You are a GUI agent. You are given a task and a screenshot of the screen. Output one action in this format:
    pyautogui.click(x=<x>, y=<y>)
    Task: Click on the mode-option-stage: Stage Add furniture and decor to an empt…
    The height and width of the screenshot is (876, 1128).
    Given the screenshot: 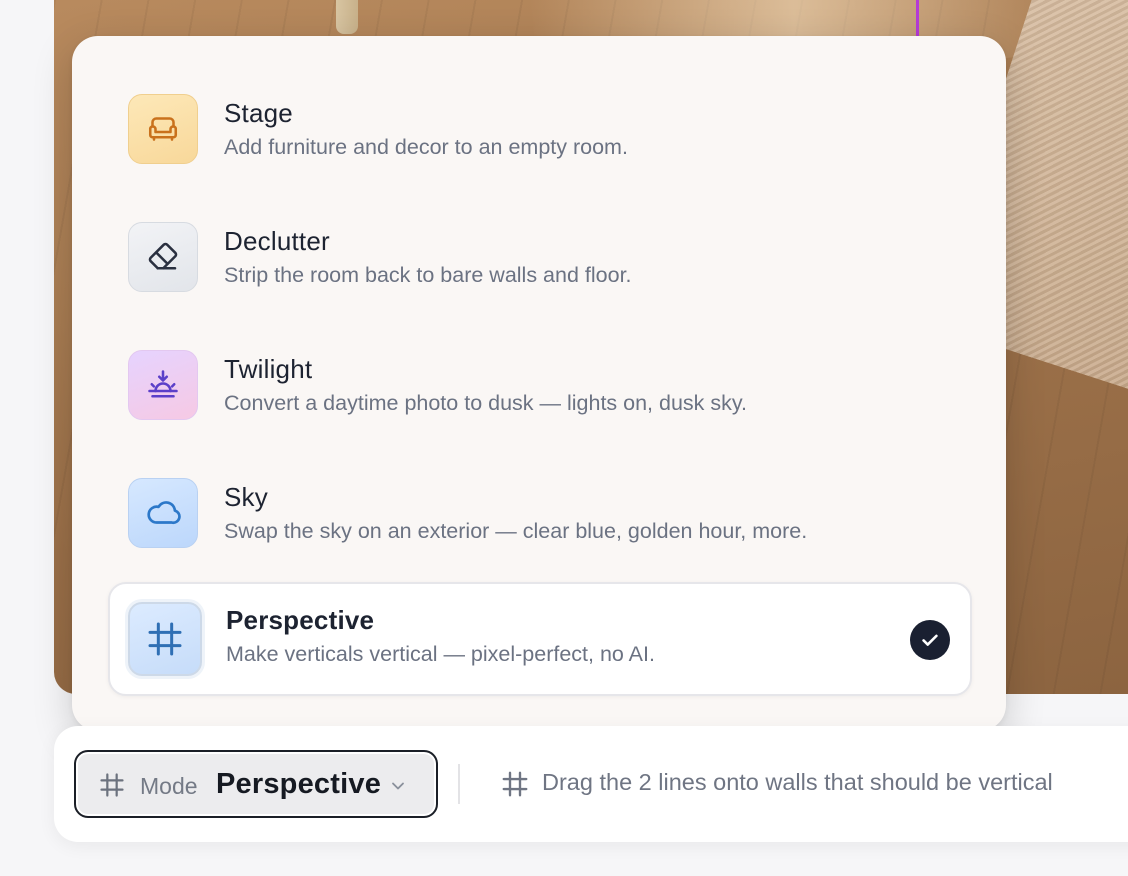 What is the action you would take?
    pyautogui.click(x=540, y=130)
    